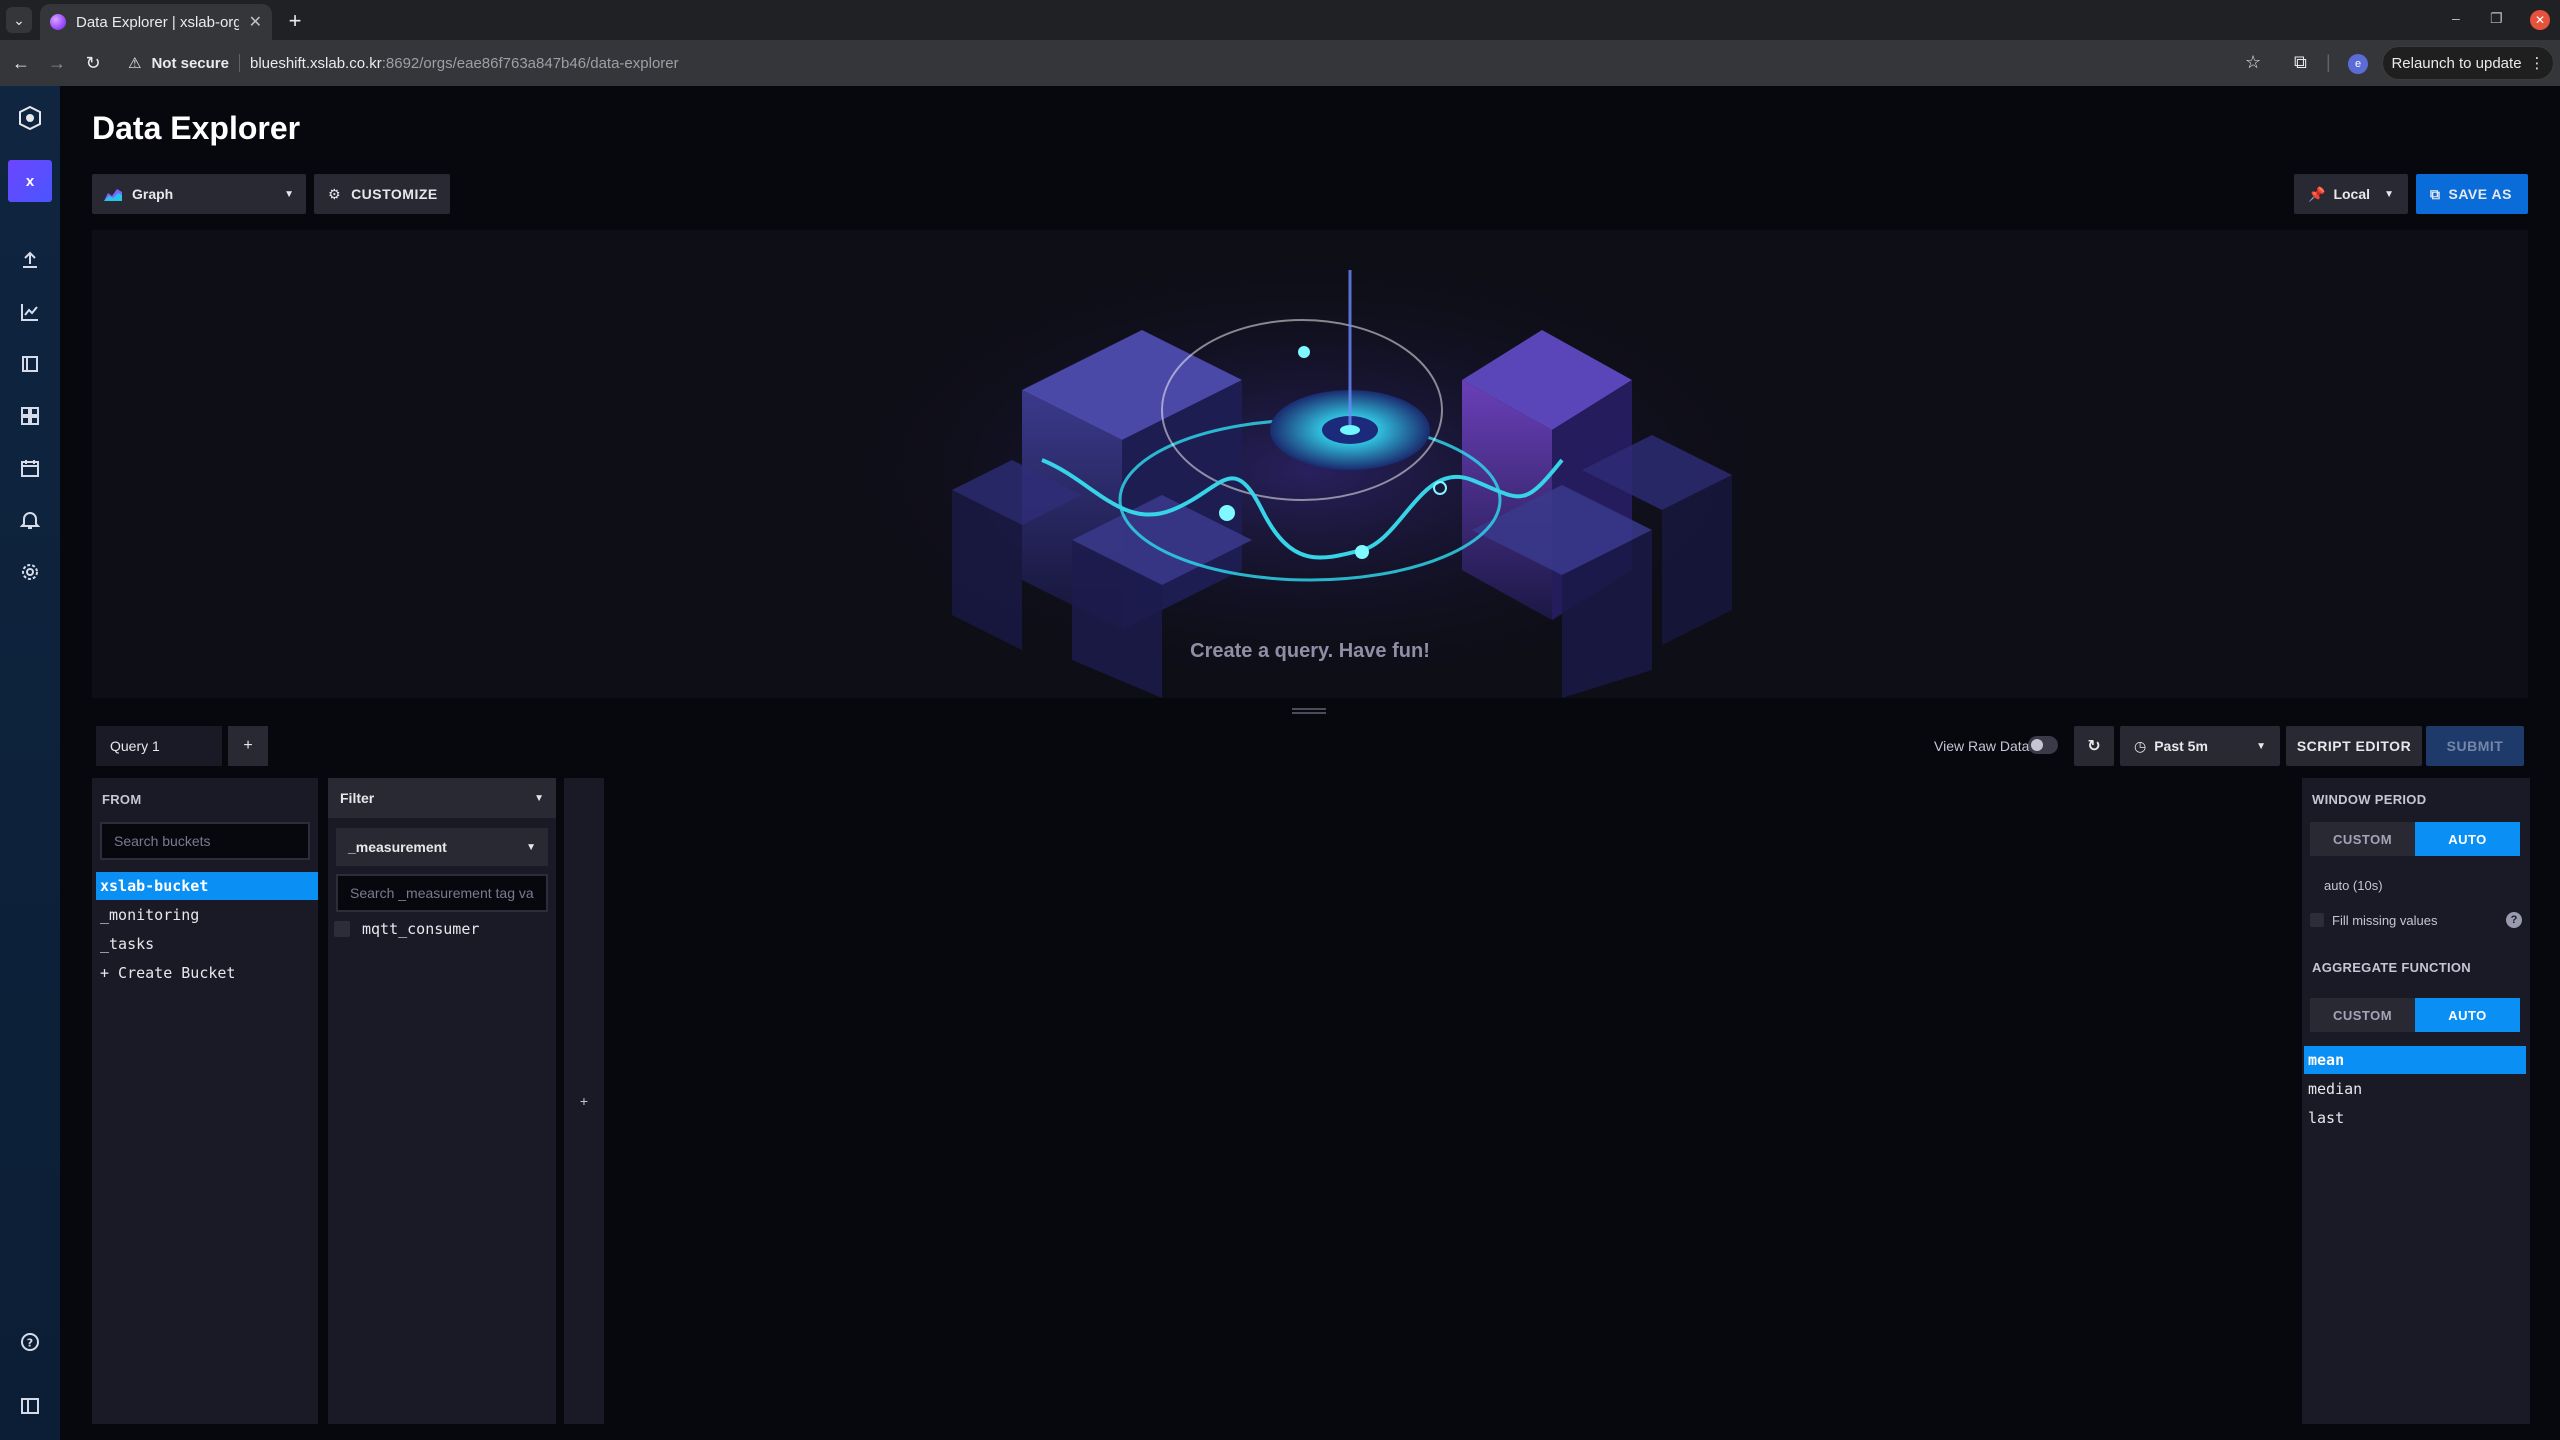 This screenshot has width=2560, height=1440. I want to click on sidebar-item-data-explorer, so click(30, 312).